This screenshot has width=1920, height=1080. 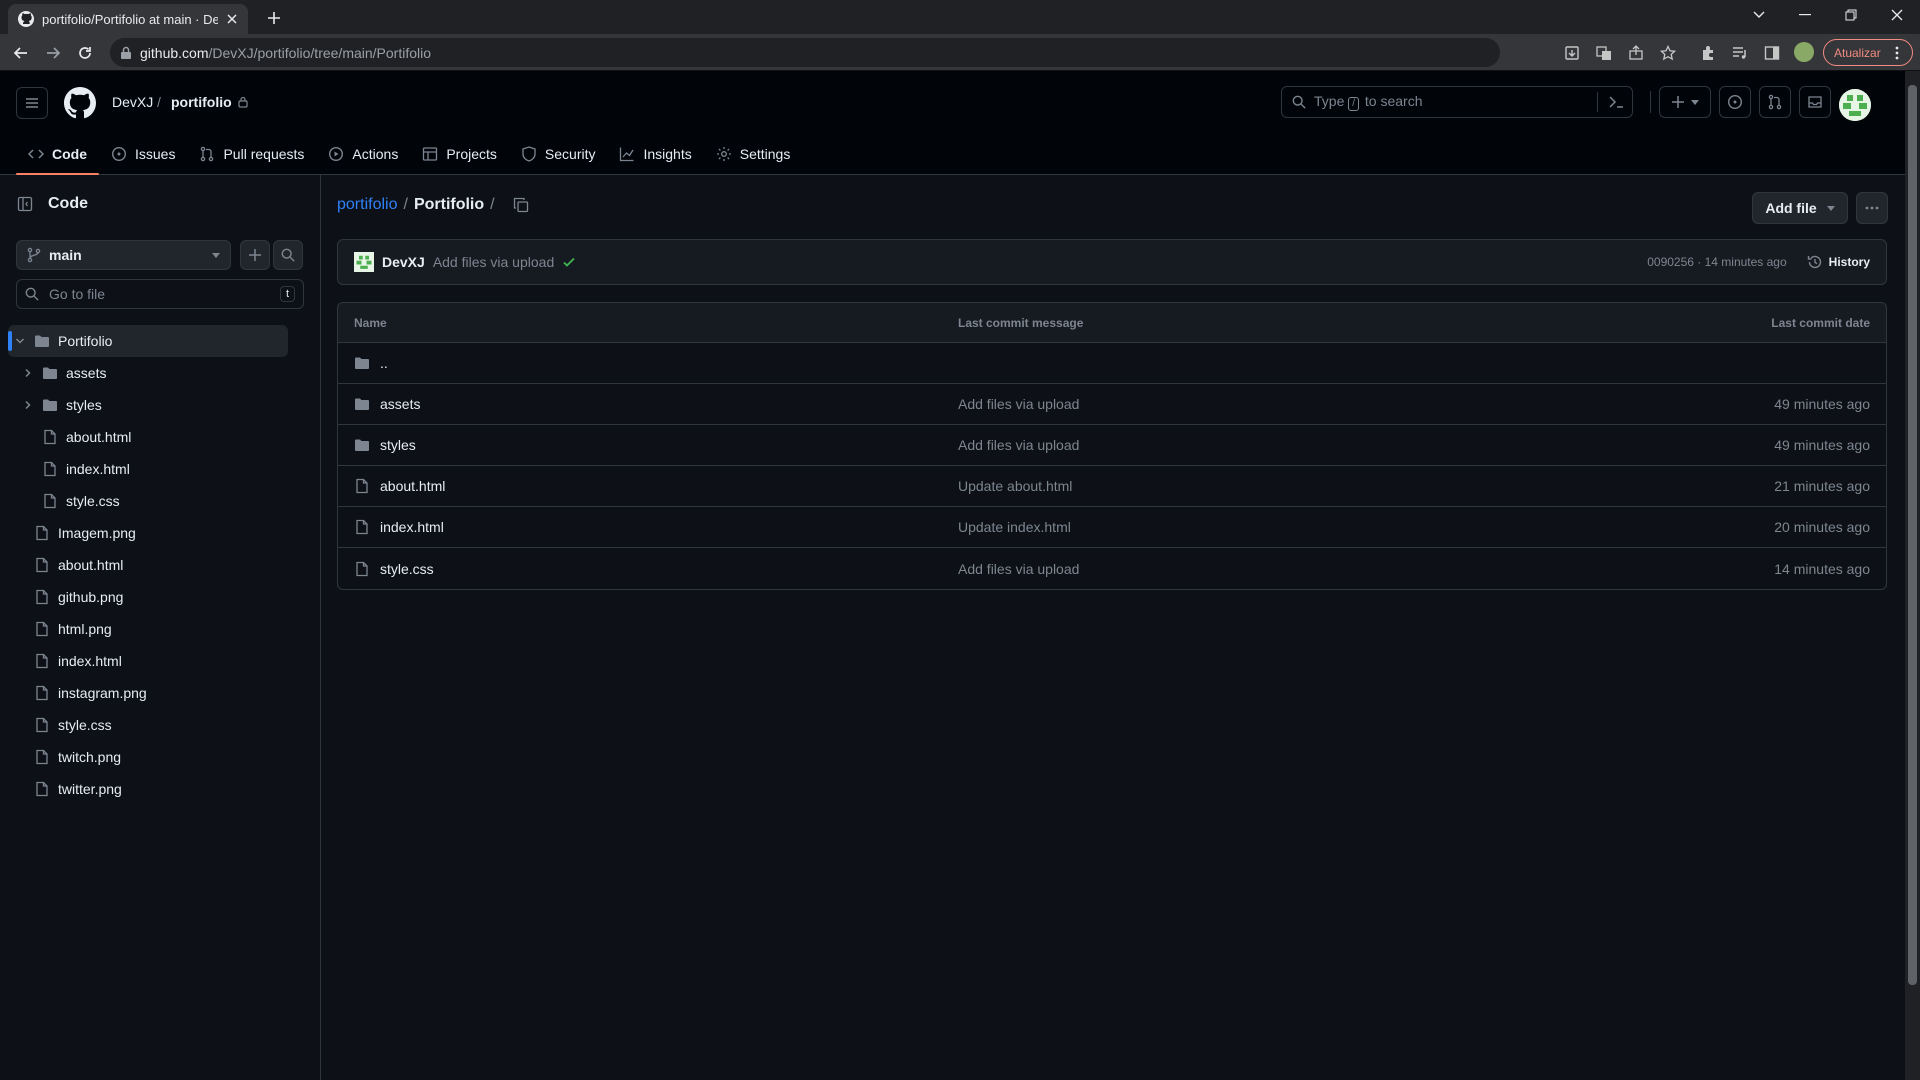 I want to click on tree-file-item: twitch.png, so click(x=148, y=757).